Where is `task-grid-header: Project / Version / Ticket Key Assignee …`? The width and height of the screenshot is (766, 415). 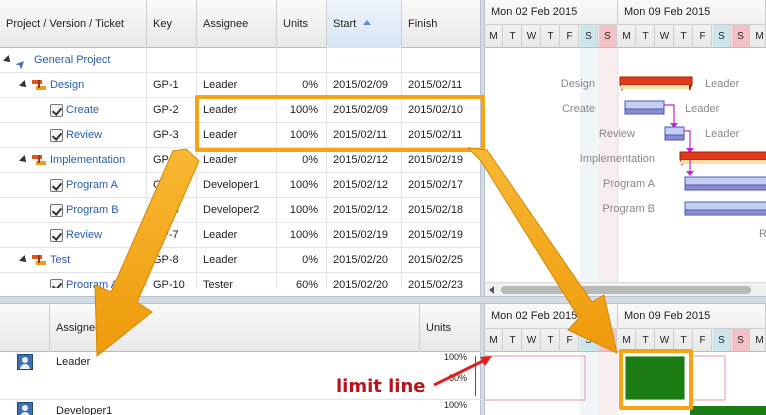 task-grid-header: Project / Version / Ticket Key Assignee … is located at coordinates (240, 24).